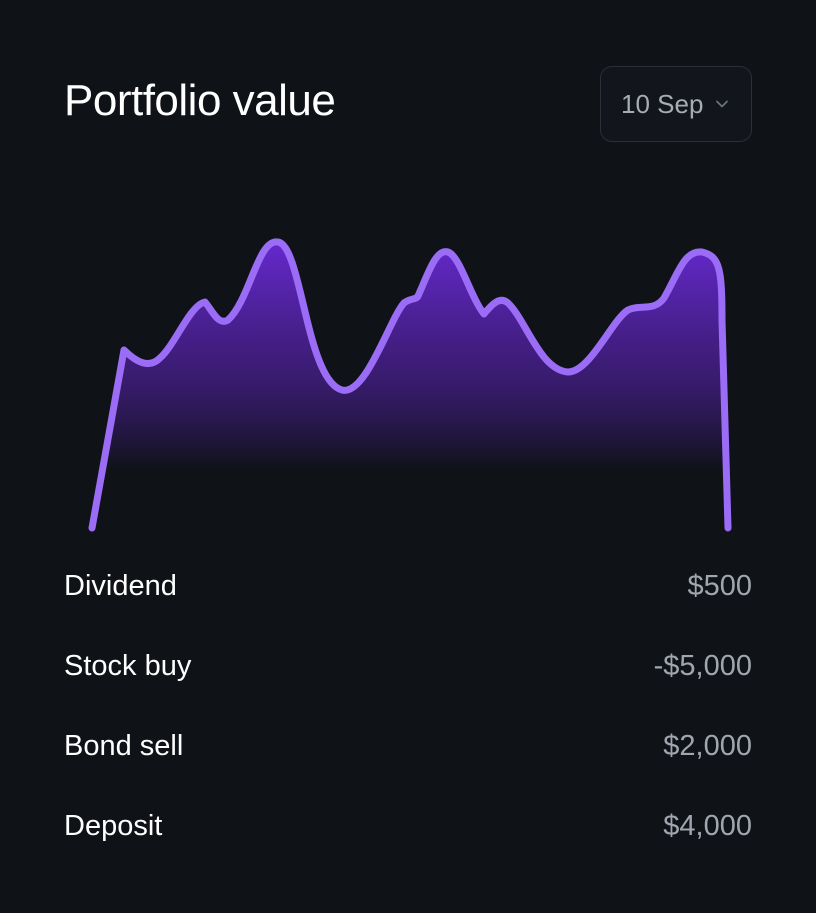 This screenshot has height=913, width=816. What do you see at coordinates (719, 585) in the screenshot?
I see `transaction-amount: $500` at bounding box center [719, 585].